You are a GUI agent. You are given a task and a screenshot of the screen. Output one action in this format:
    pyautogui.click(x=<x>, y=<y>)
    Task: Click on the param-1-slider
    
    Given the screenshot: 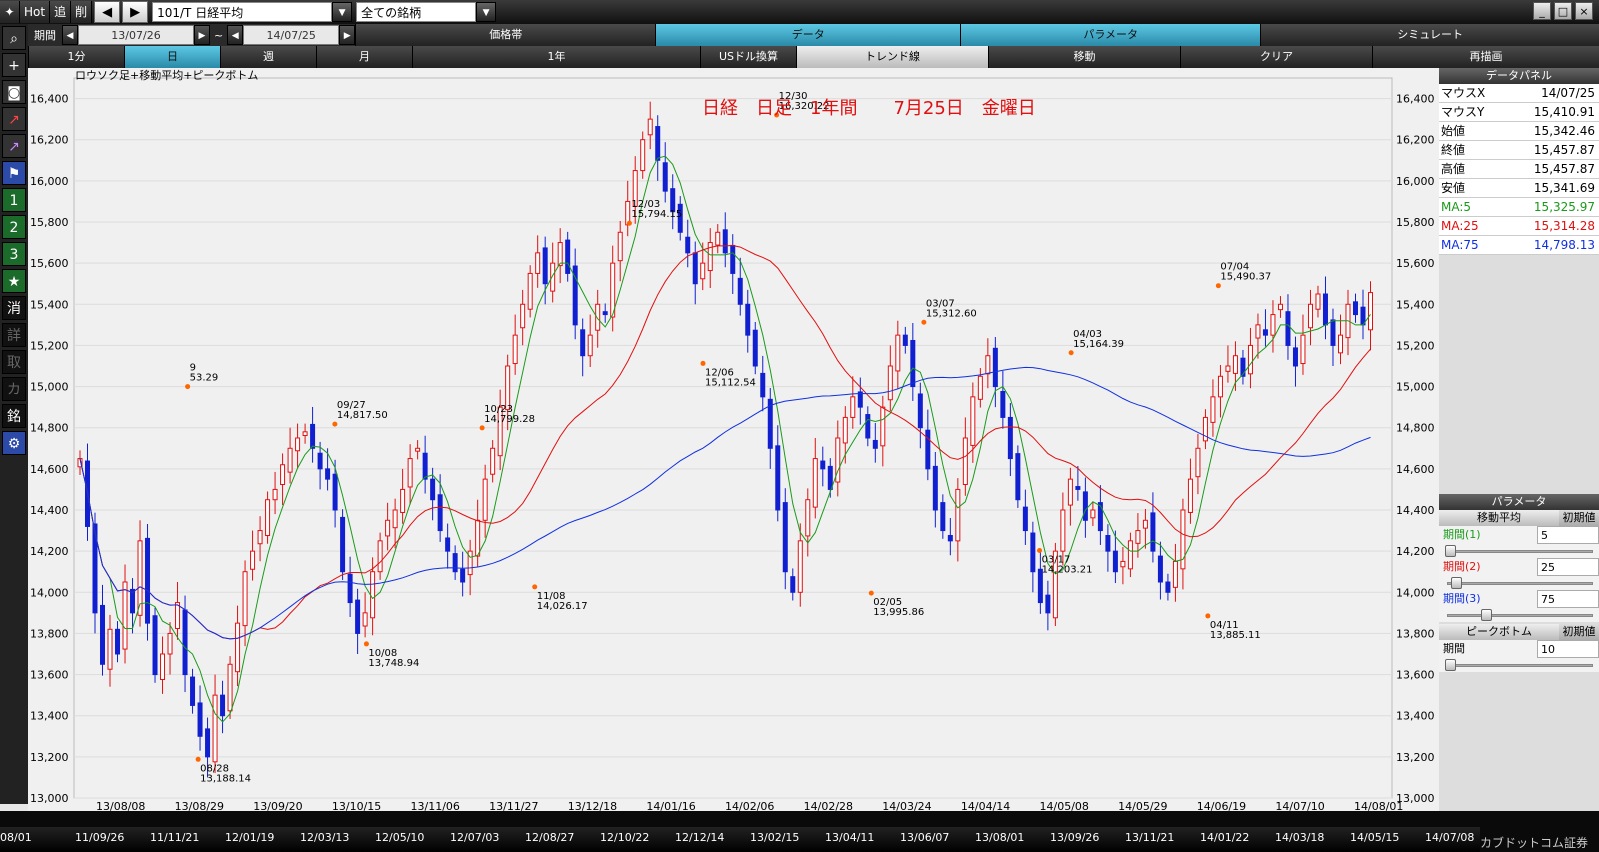 What is the action you would take?
    pyautogui.click(x=1519, y=551)
    